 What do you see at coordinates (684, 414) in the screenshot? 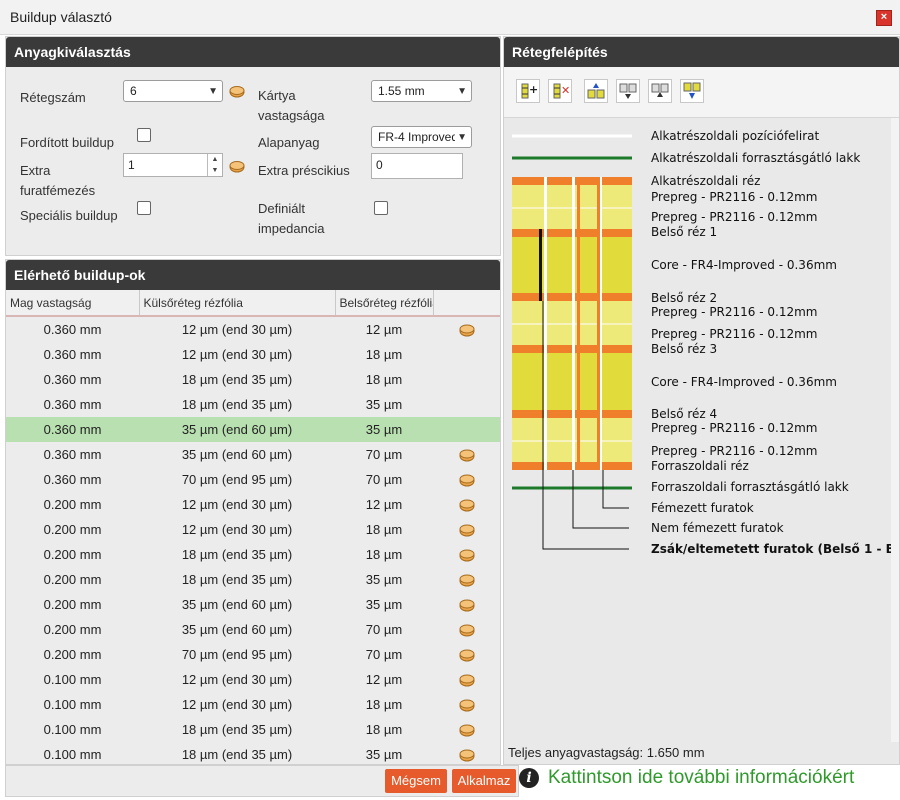
I see `layer-label: Belső réz 4` at bounding box center [684, 414].